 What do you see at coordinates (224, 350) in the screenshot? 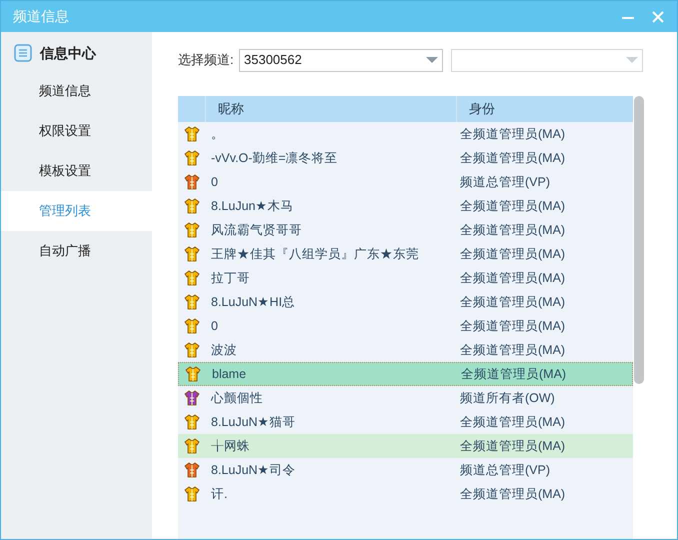
I see `nickname-cell-text: 波波` at bounding box center [224, 350].